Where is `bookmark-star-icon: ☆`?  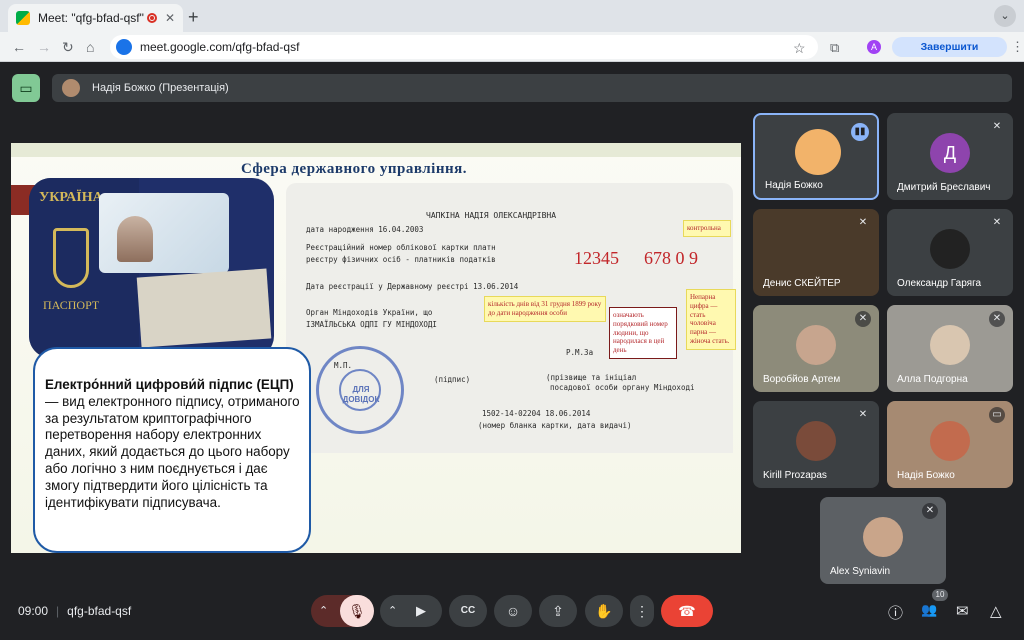 bookmark-star-icon: ☆ is located at coordinates (799, 48).